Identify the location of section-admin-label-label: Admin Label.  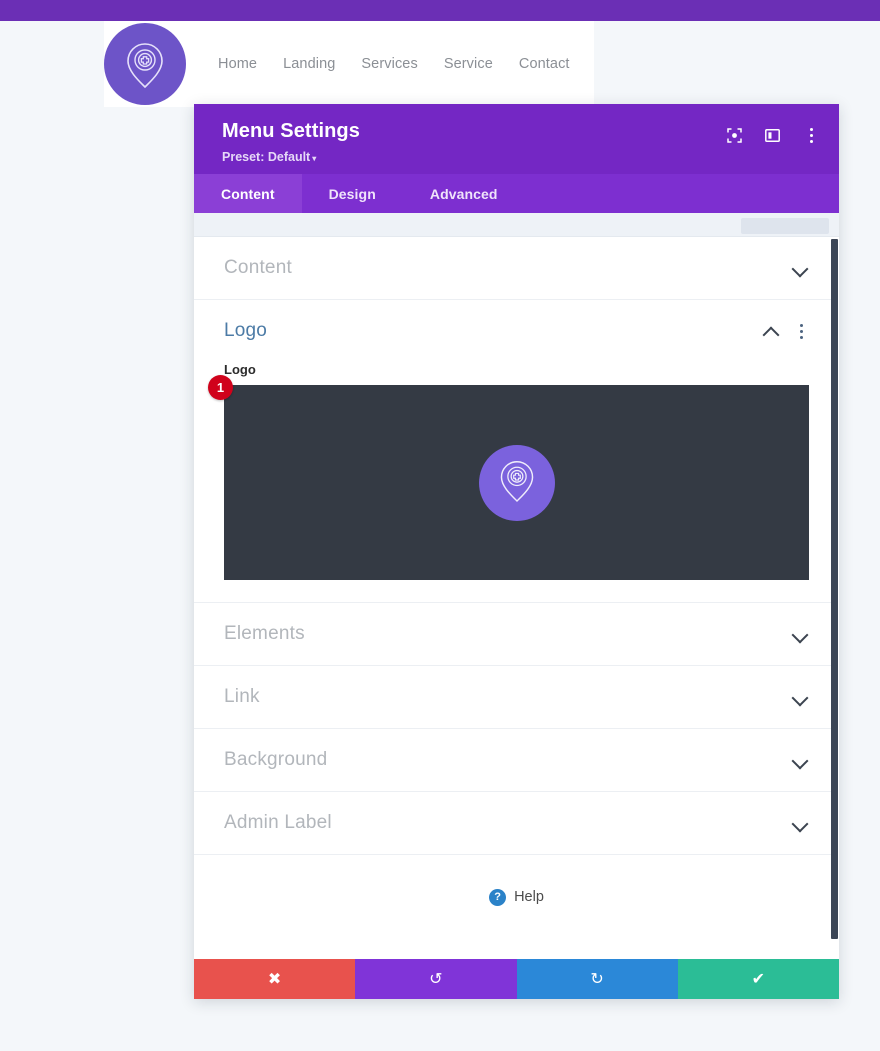
(278, 822).